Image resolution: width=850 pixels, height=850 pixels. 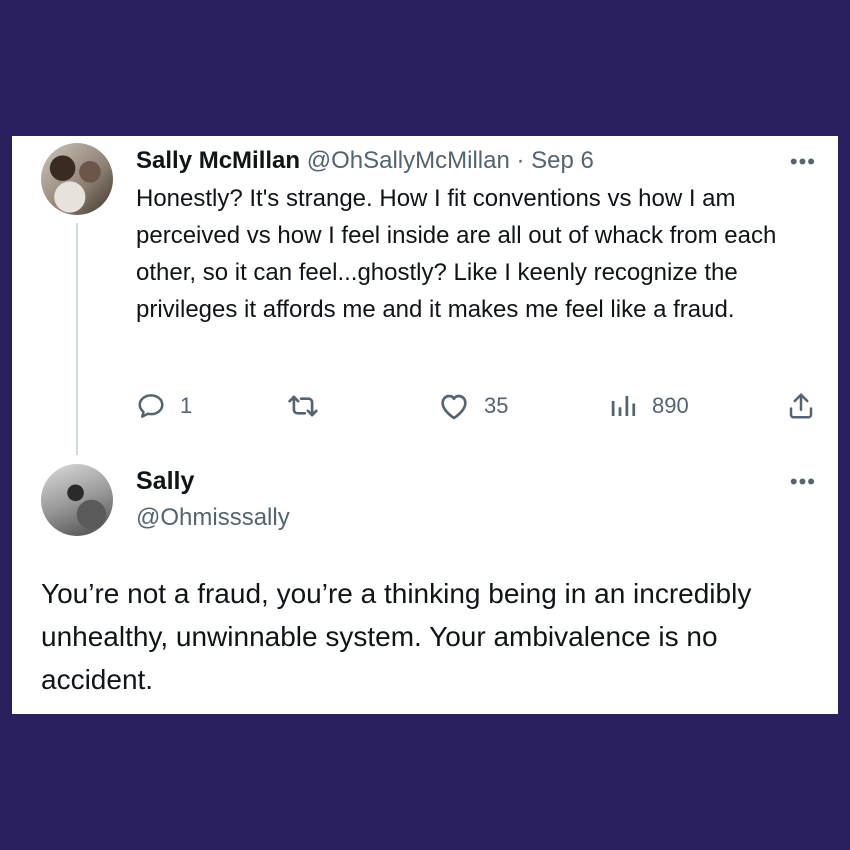 I want to click on share-button, so click(x=801, y=406).